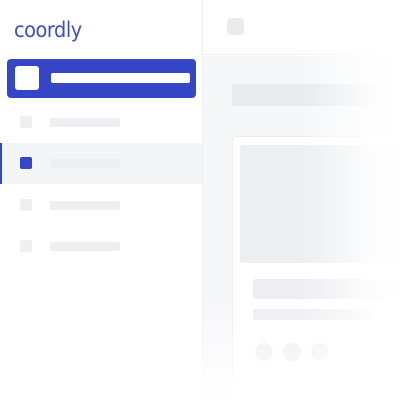  I want to click on card-subtitle-placeholder, so click(312, 314).